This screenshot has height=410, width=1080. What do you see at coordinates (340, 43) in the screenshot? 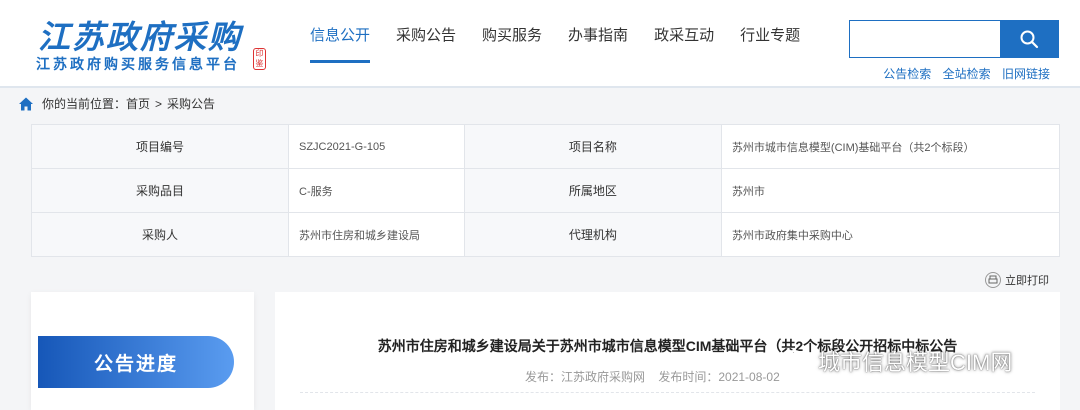
I see `nav-item-info-public: 信息公开` at bounding box center [340, 43].